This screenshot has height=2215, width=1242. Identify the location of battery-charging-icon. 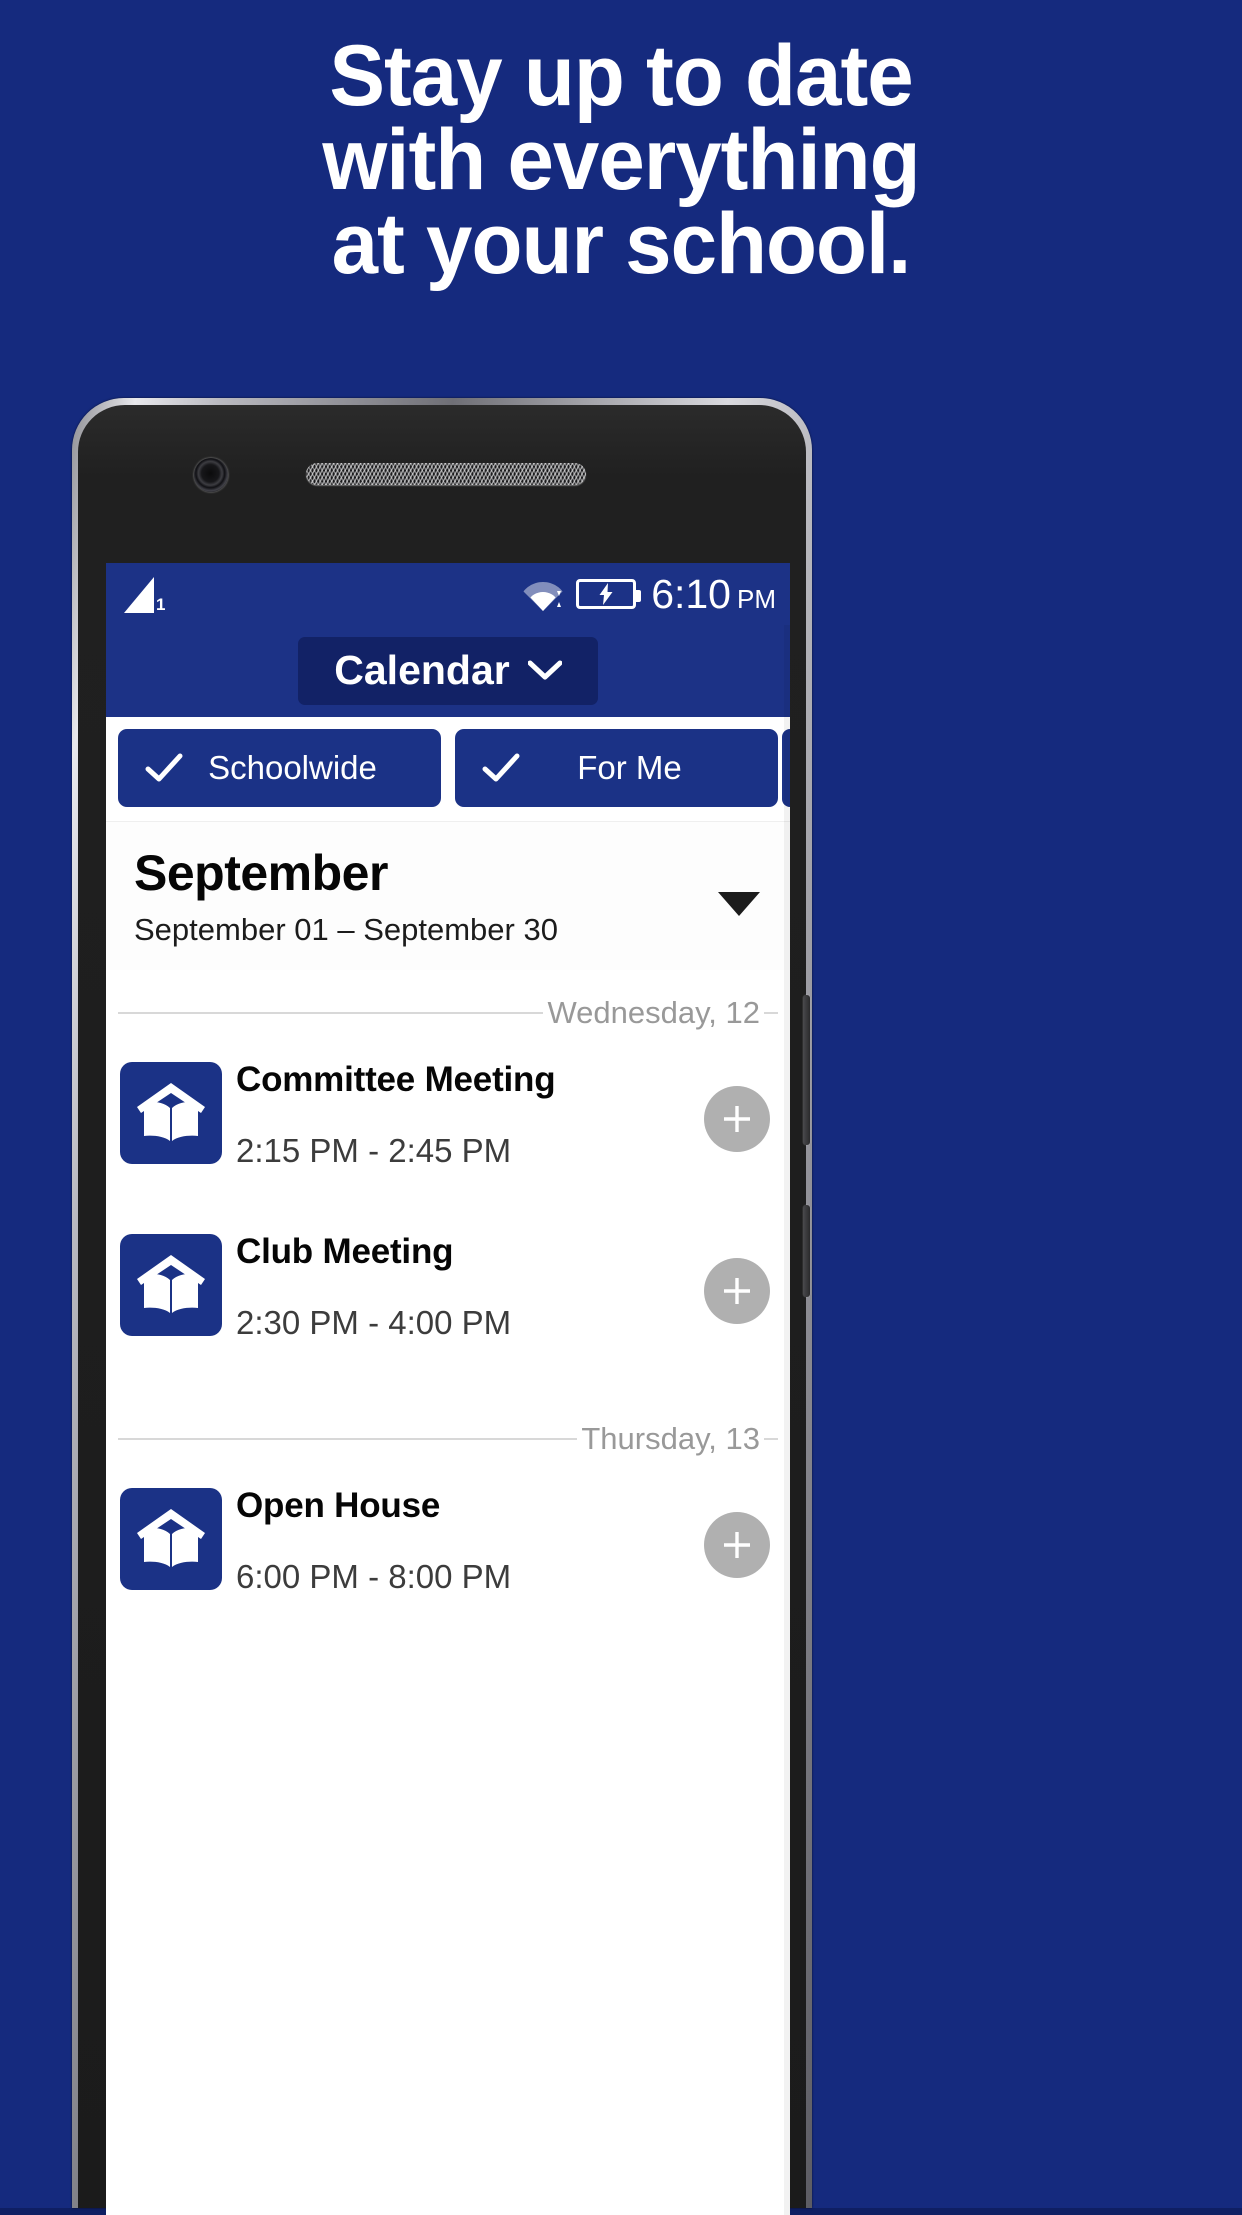
(609, 594).